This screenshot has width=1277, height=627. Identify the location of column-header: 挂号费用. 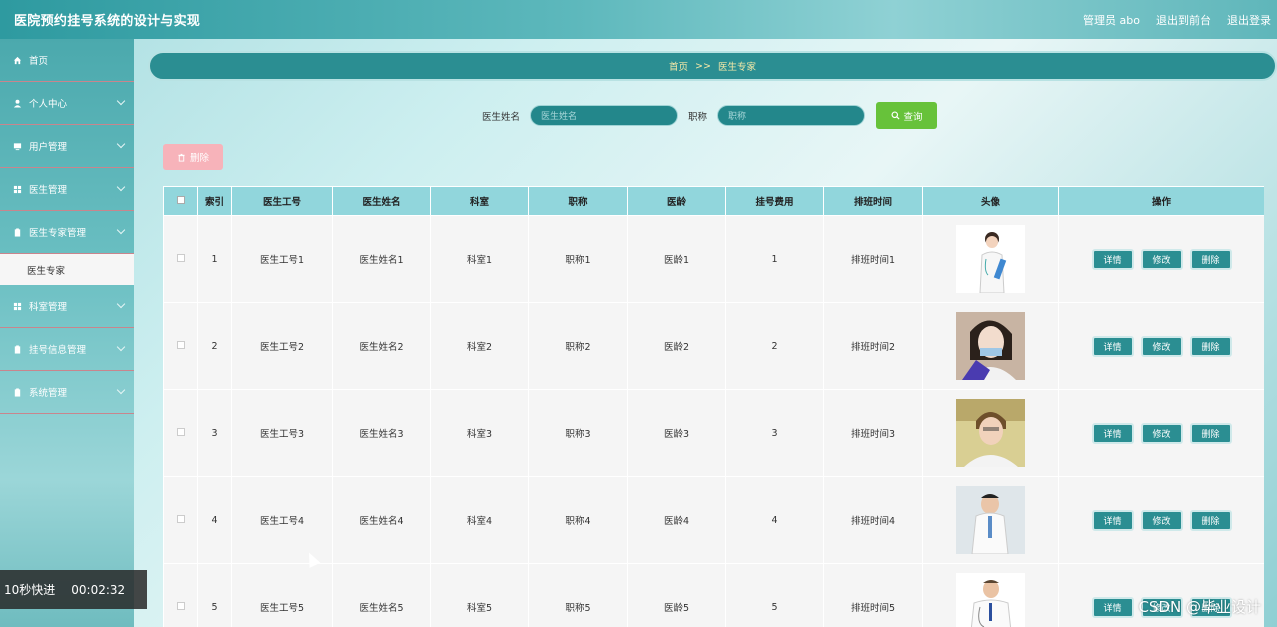
(774, 201).